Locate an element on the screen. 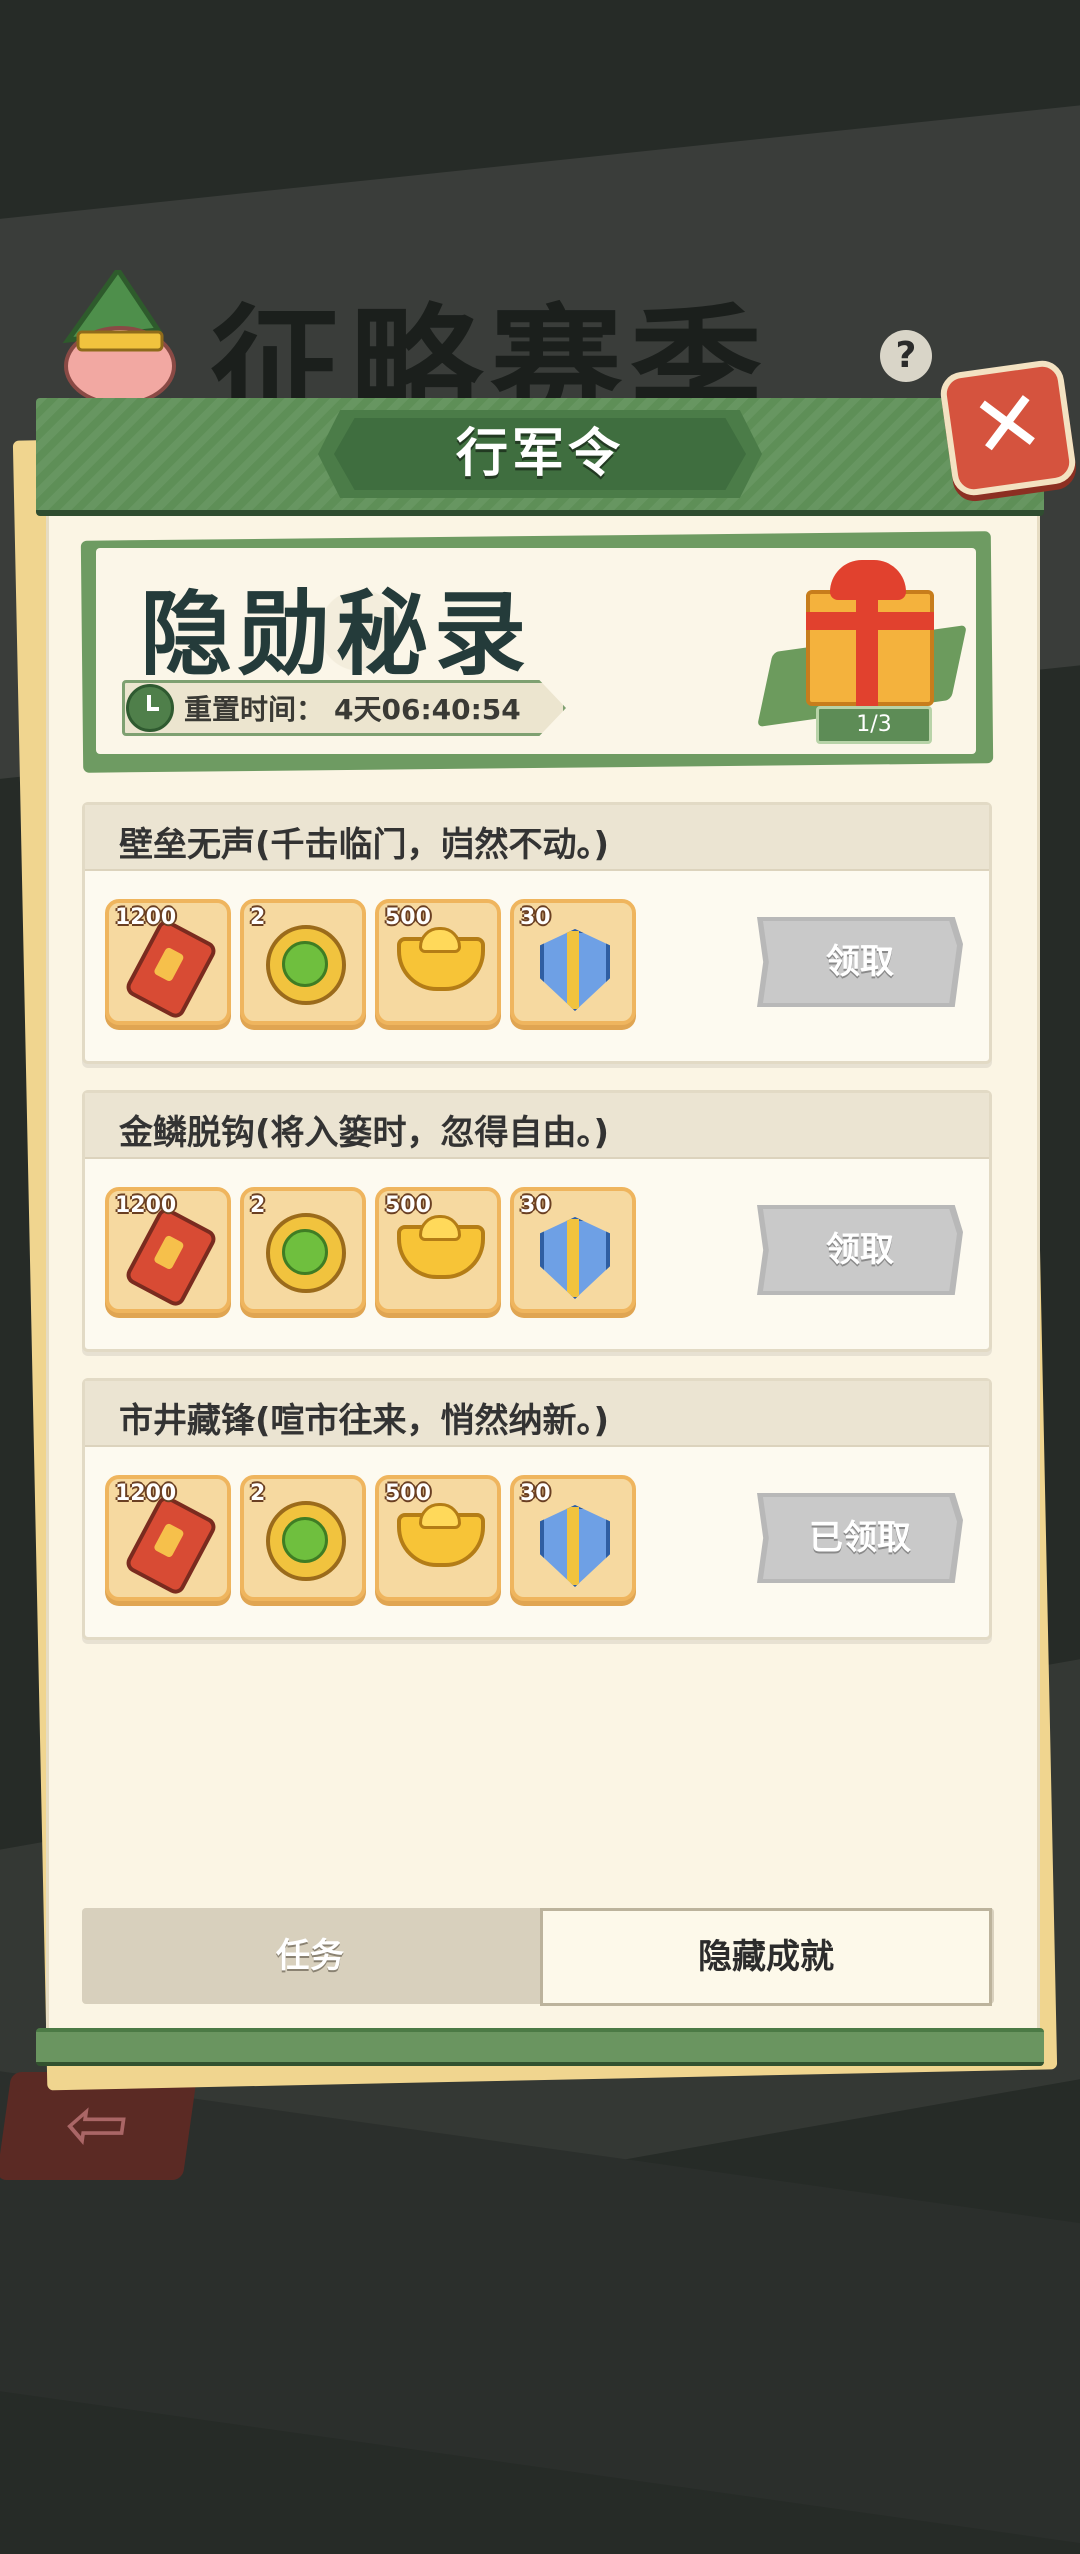 This screenshot has height=2554, width=1080. close-button: ✕ is located at coordinates (1008, 428).